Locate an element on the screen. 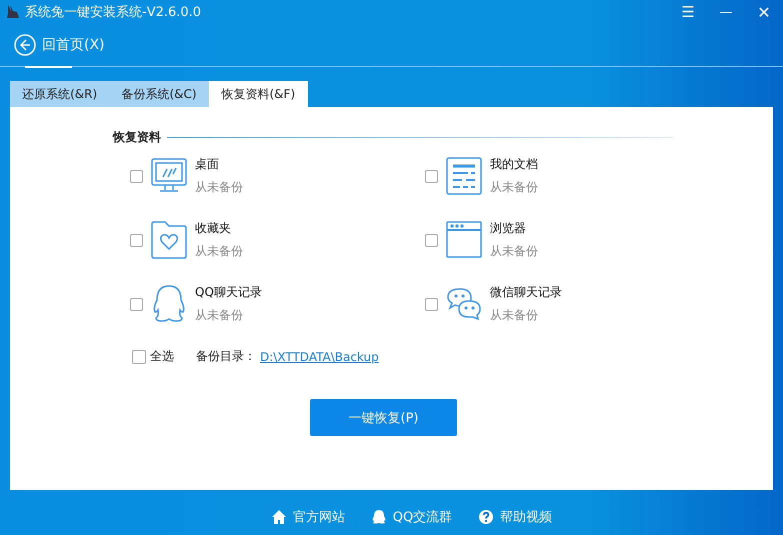 Image resolution: width=783 pixels, height=535 pixels. browser-window-icon is located at coordinates (464, 240).